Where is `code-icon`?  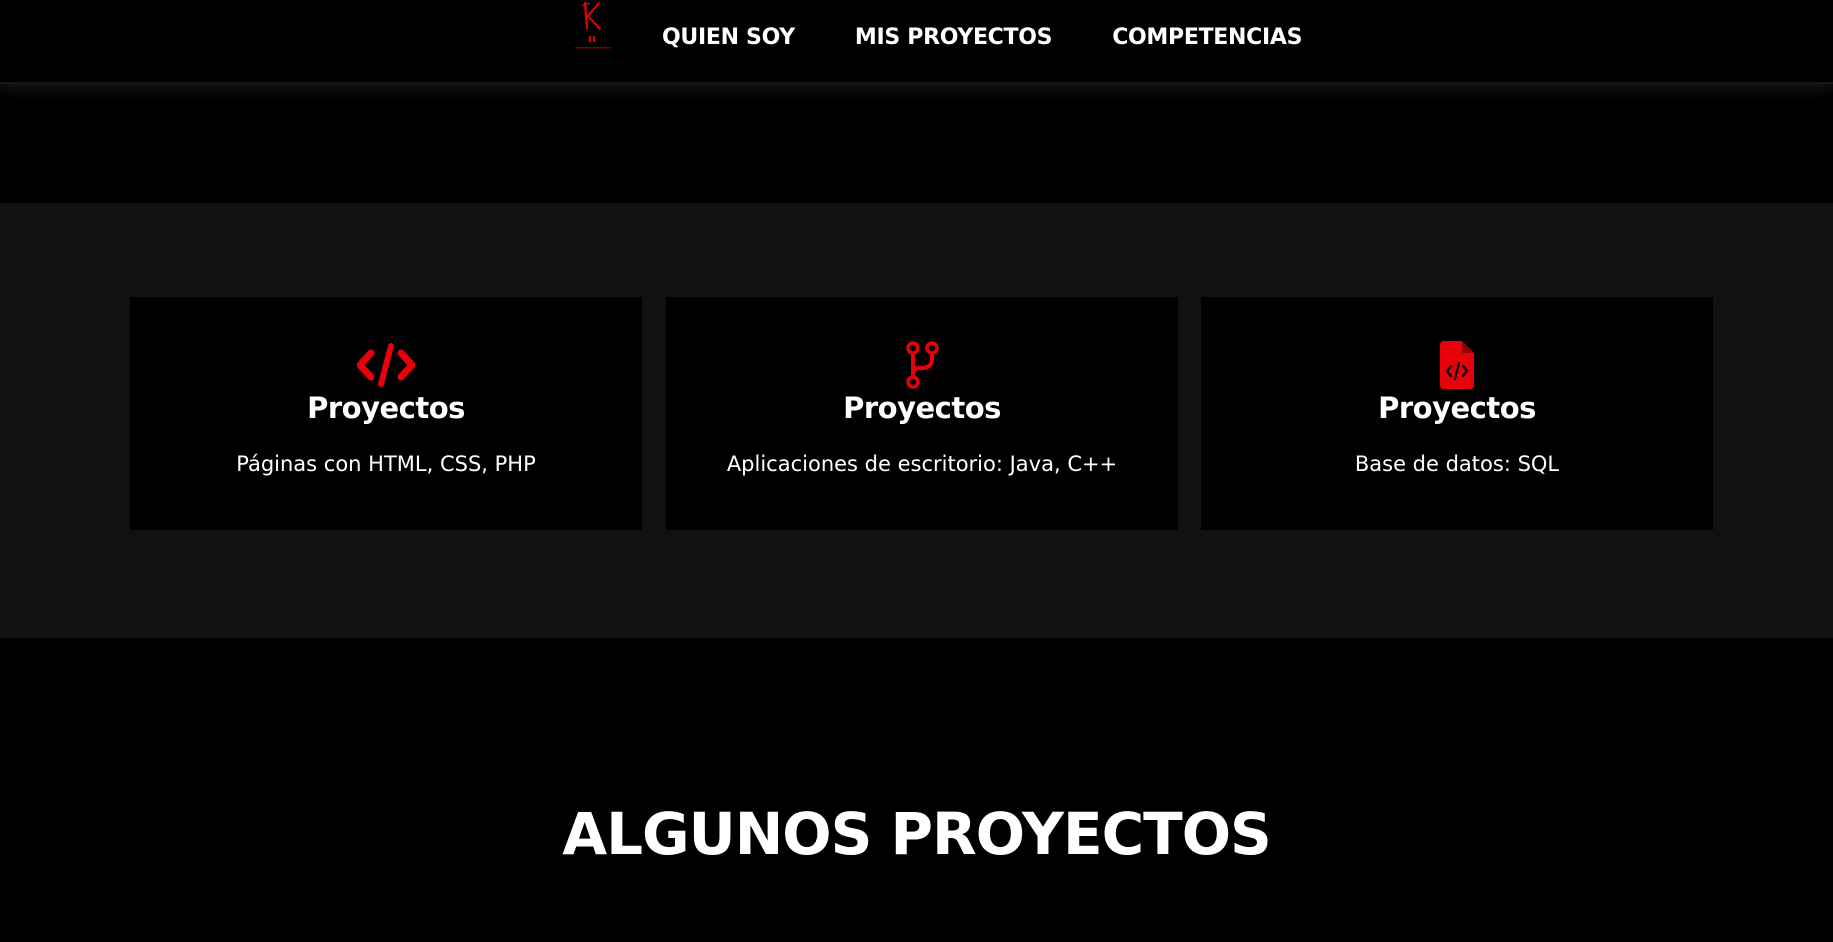
code-icon is located at coordinates (386, 365).